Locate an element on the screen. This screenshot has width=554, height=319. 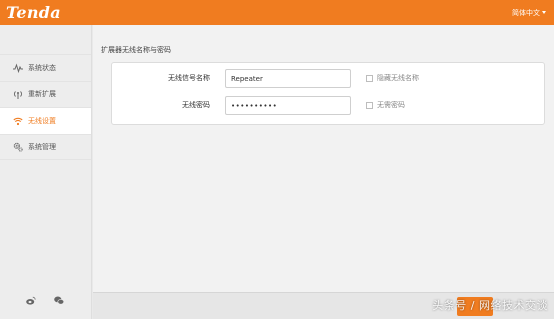
sidebar-item-wireless-settings: 无线设置 is located at coordinates (45, 120).